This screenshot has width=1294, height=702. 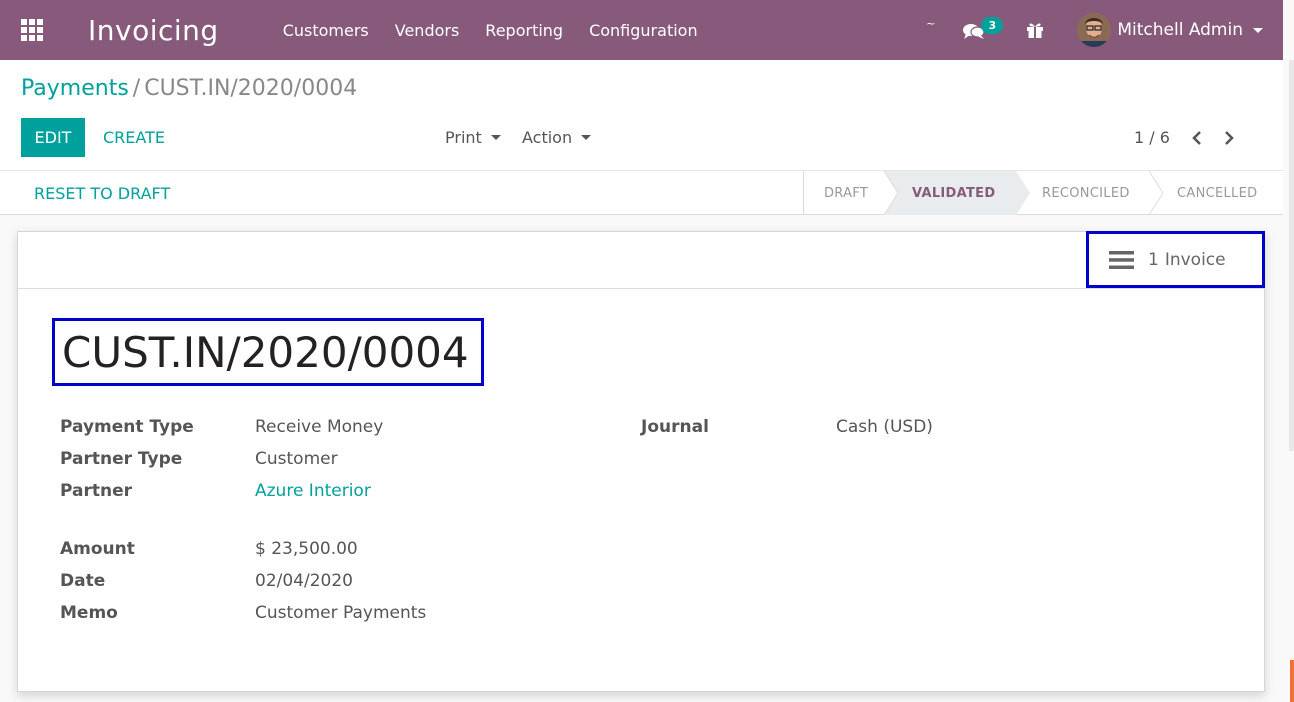 What do you see at coordinates (134, 137) in the screenshot?
I see `create-button: CREATE` at bounding box center [134, 137].